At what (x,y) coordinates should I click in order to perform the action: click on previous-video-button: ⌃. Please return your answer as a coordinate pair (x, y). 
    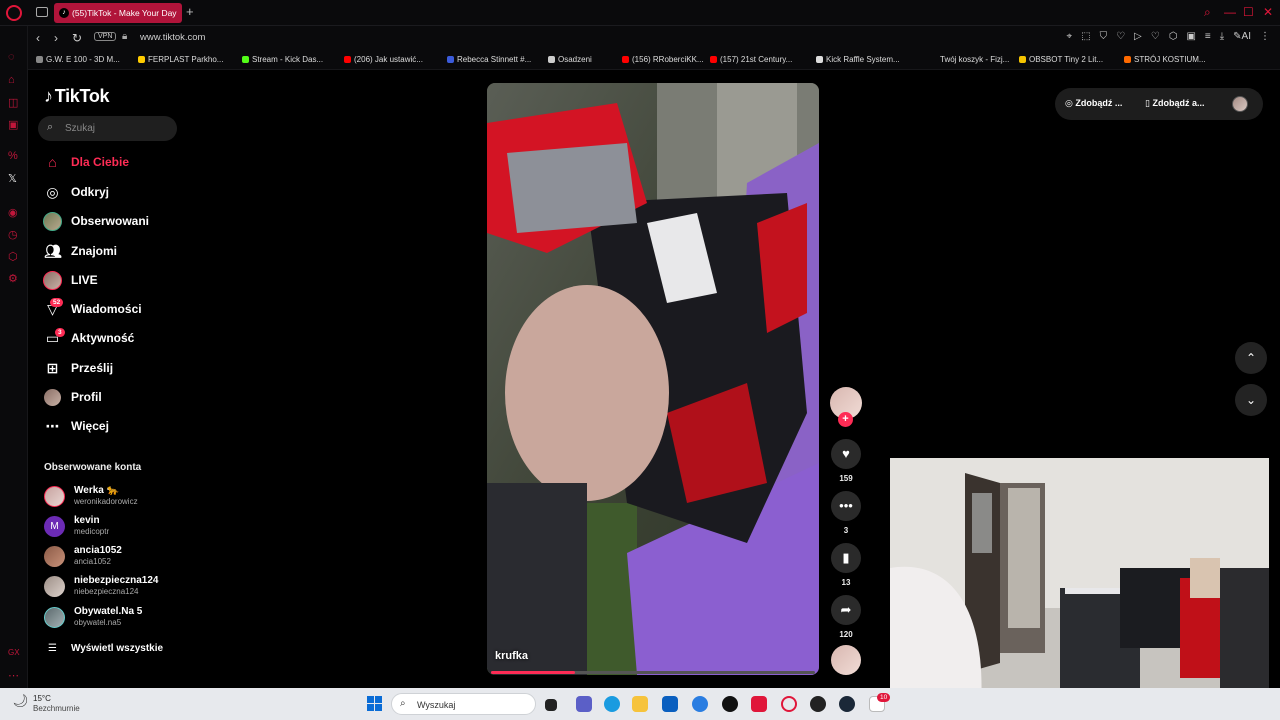
    Looking at the image, I should click on (1251, 358).